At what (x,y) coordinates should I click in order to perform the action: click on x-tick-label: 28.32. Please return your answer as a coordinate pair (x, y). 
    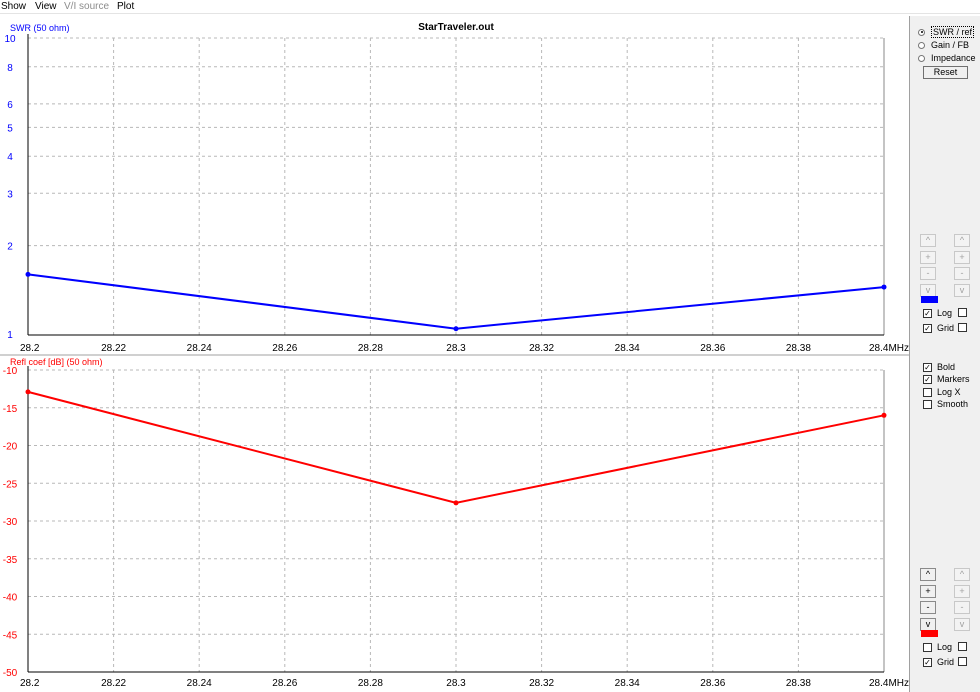
    Looking at the image, I should click on (541, 683).